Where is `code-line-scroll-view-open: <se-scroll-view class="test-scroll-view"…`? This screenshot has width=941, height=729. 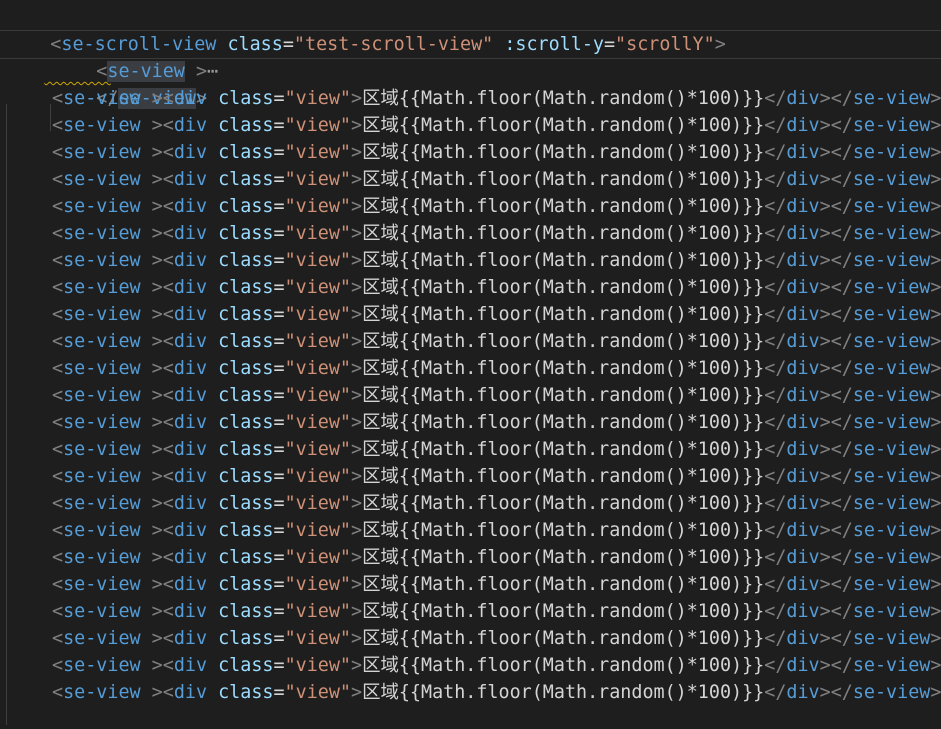
code-line-scroll-view-open: <se-scroll-view class="test-scroll-view"… is located at coordinates (365, 29).